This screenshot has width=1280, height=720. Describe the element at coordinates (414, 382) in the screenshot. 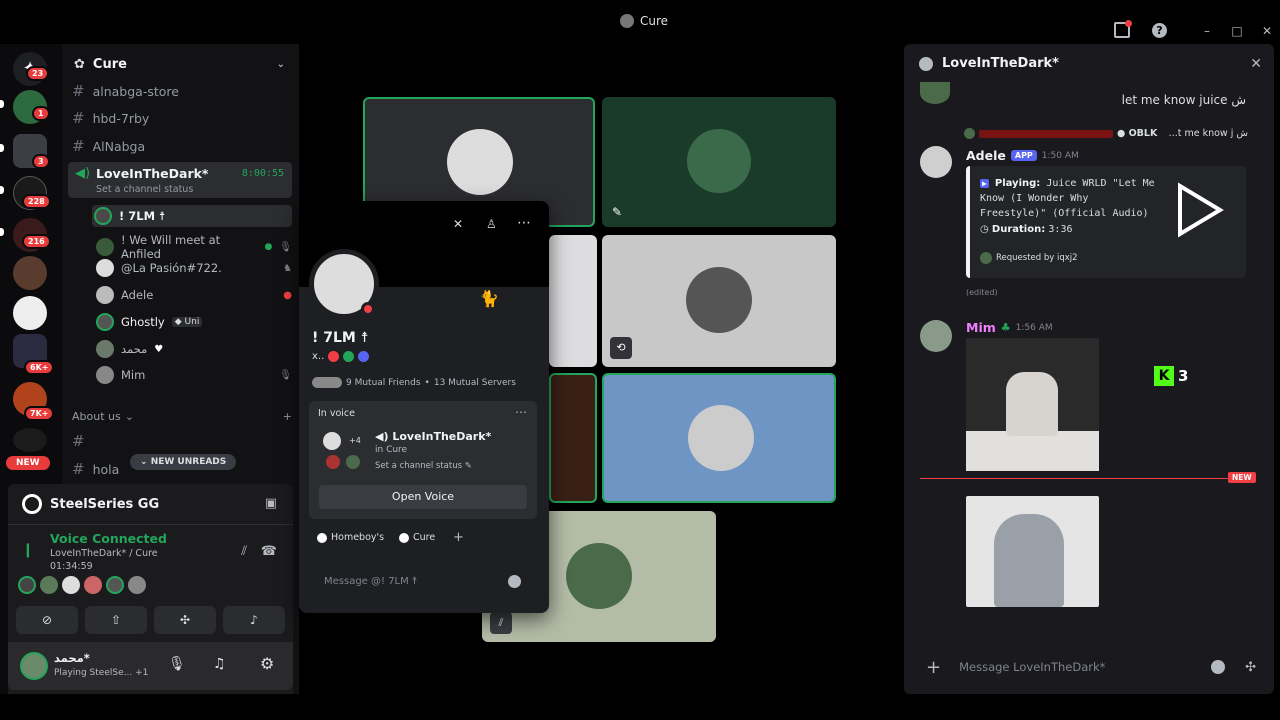

I see `mutuals: 9 Mutual Friends • 13 Mutual Servers` at that location.